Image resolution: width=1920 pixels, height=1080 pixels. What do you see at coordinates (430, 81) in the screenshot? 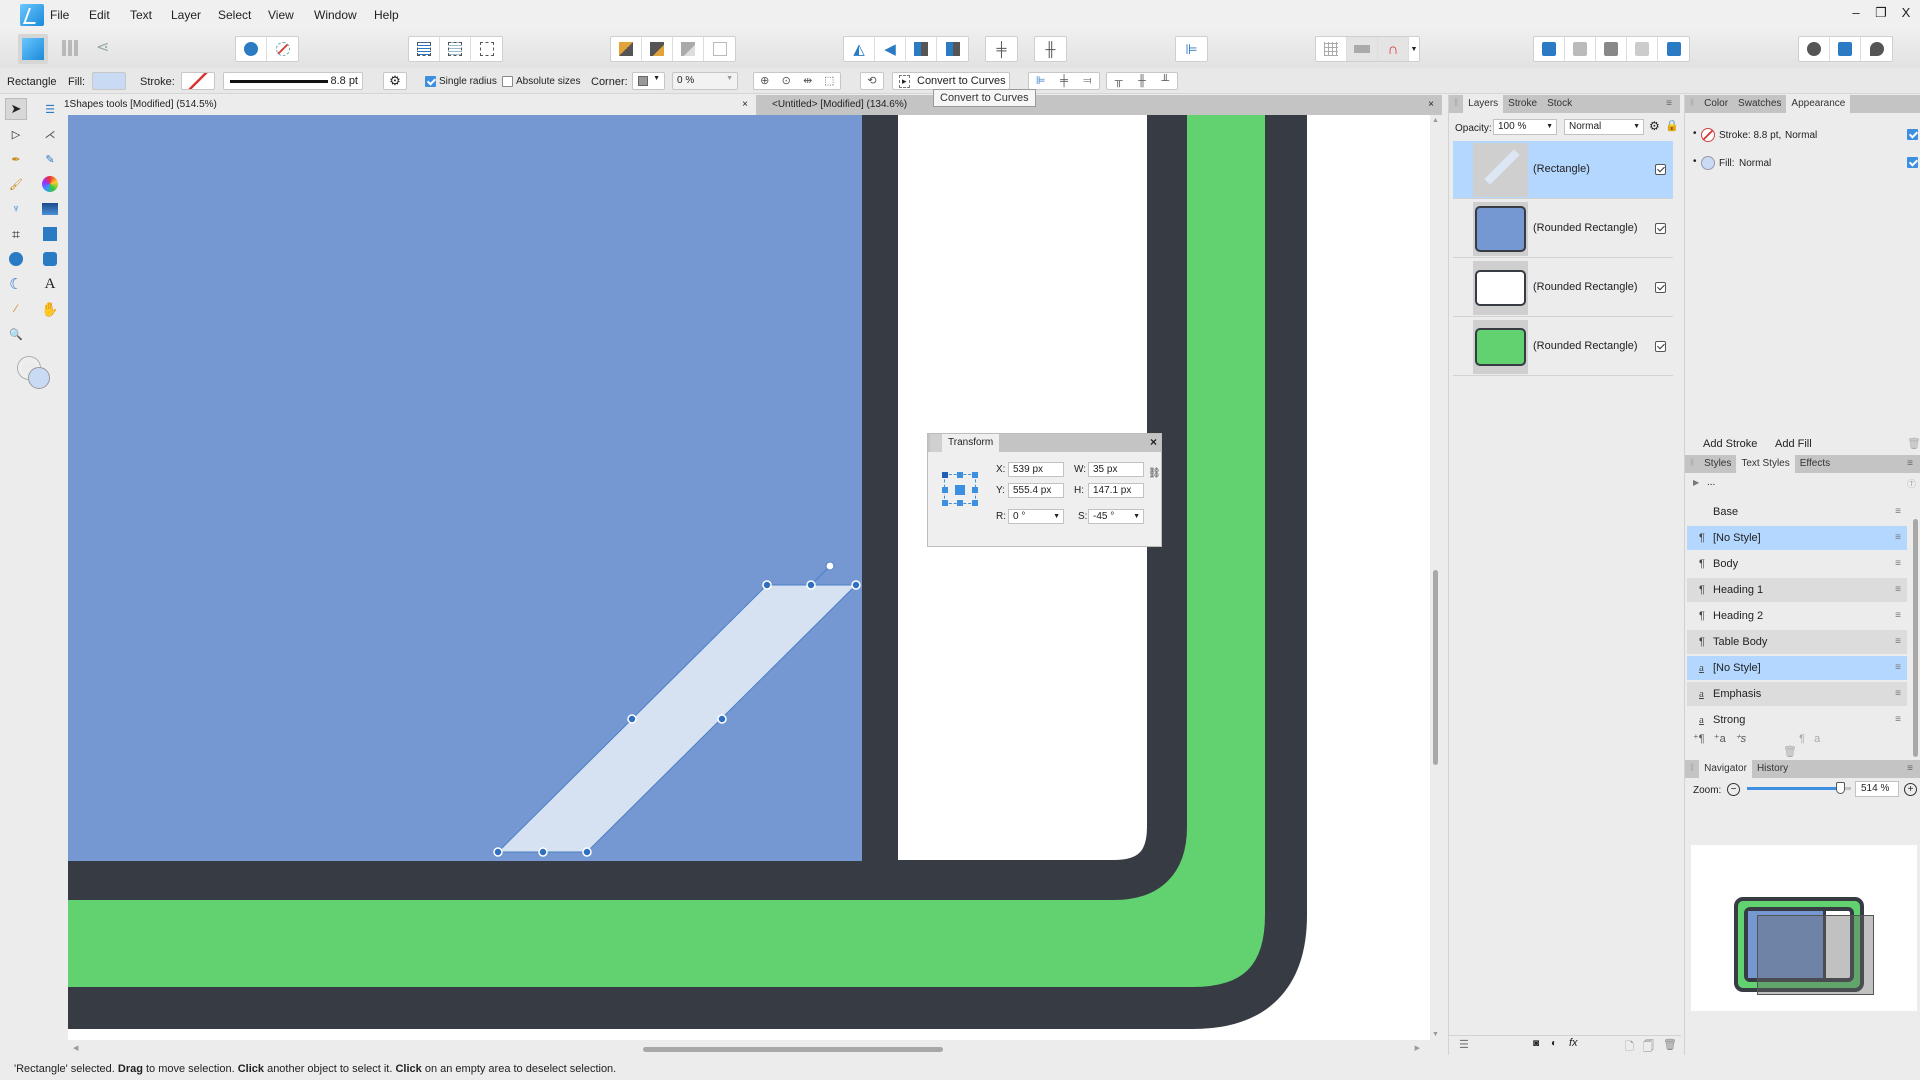
I see `single-radius-checkbox` at bounding box center [430, 81].